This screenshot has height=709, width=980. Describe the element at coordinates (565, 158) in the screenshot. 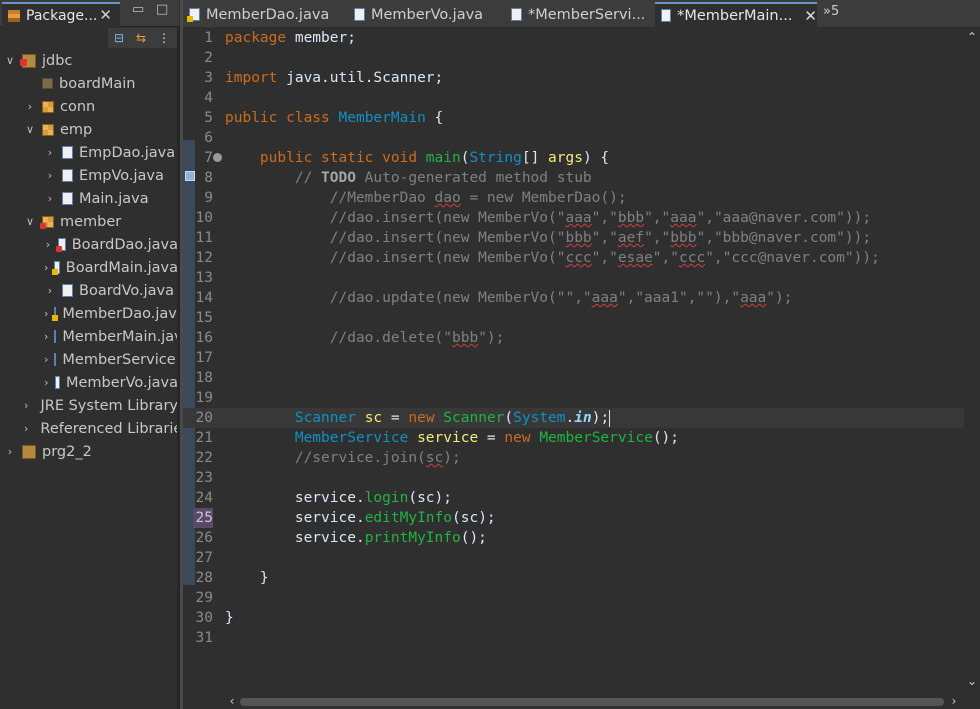

I see `code-token: args` at that location.